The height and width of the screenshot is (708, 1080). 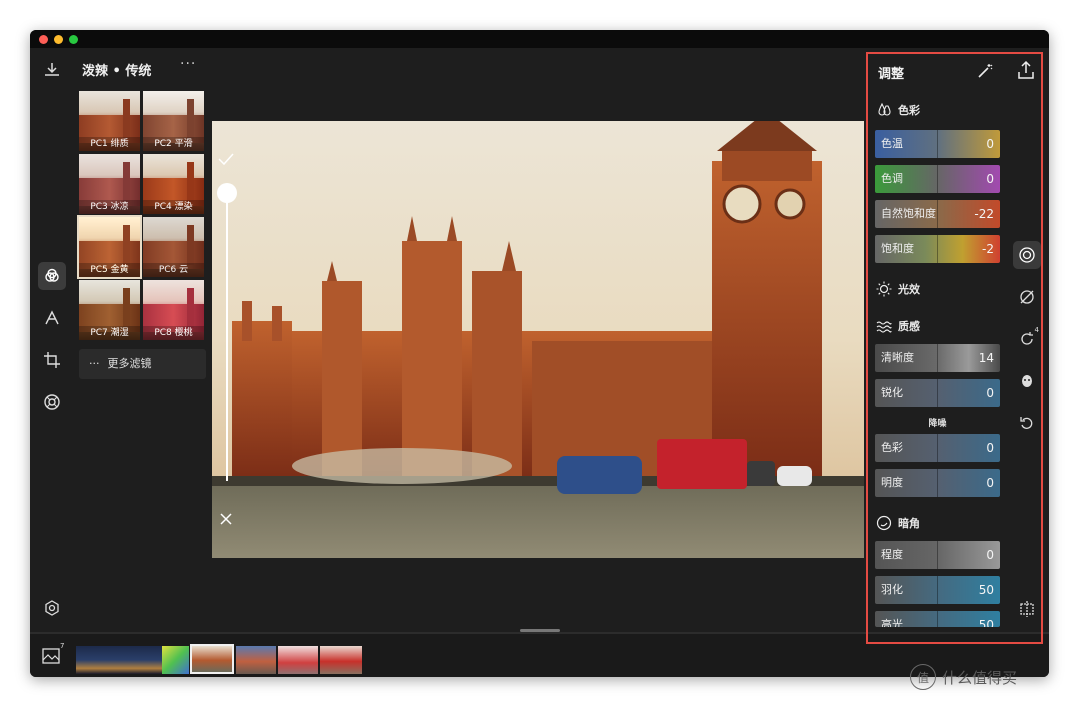 I want to click on filter-label: PC1 绯质, so click(x=109, y=144).